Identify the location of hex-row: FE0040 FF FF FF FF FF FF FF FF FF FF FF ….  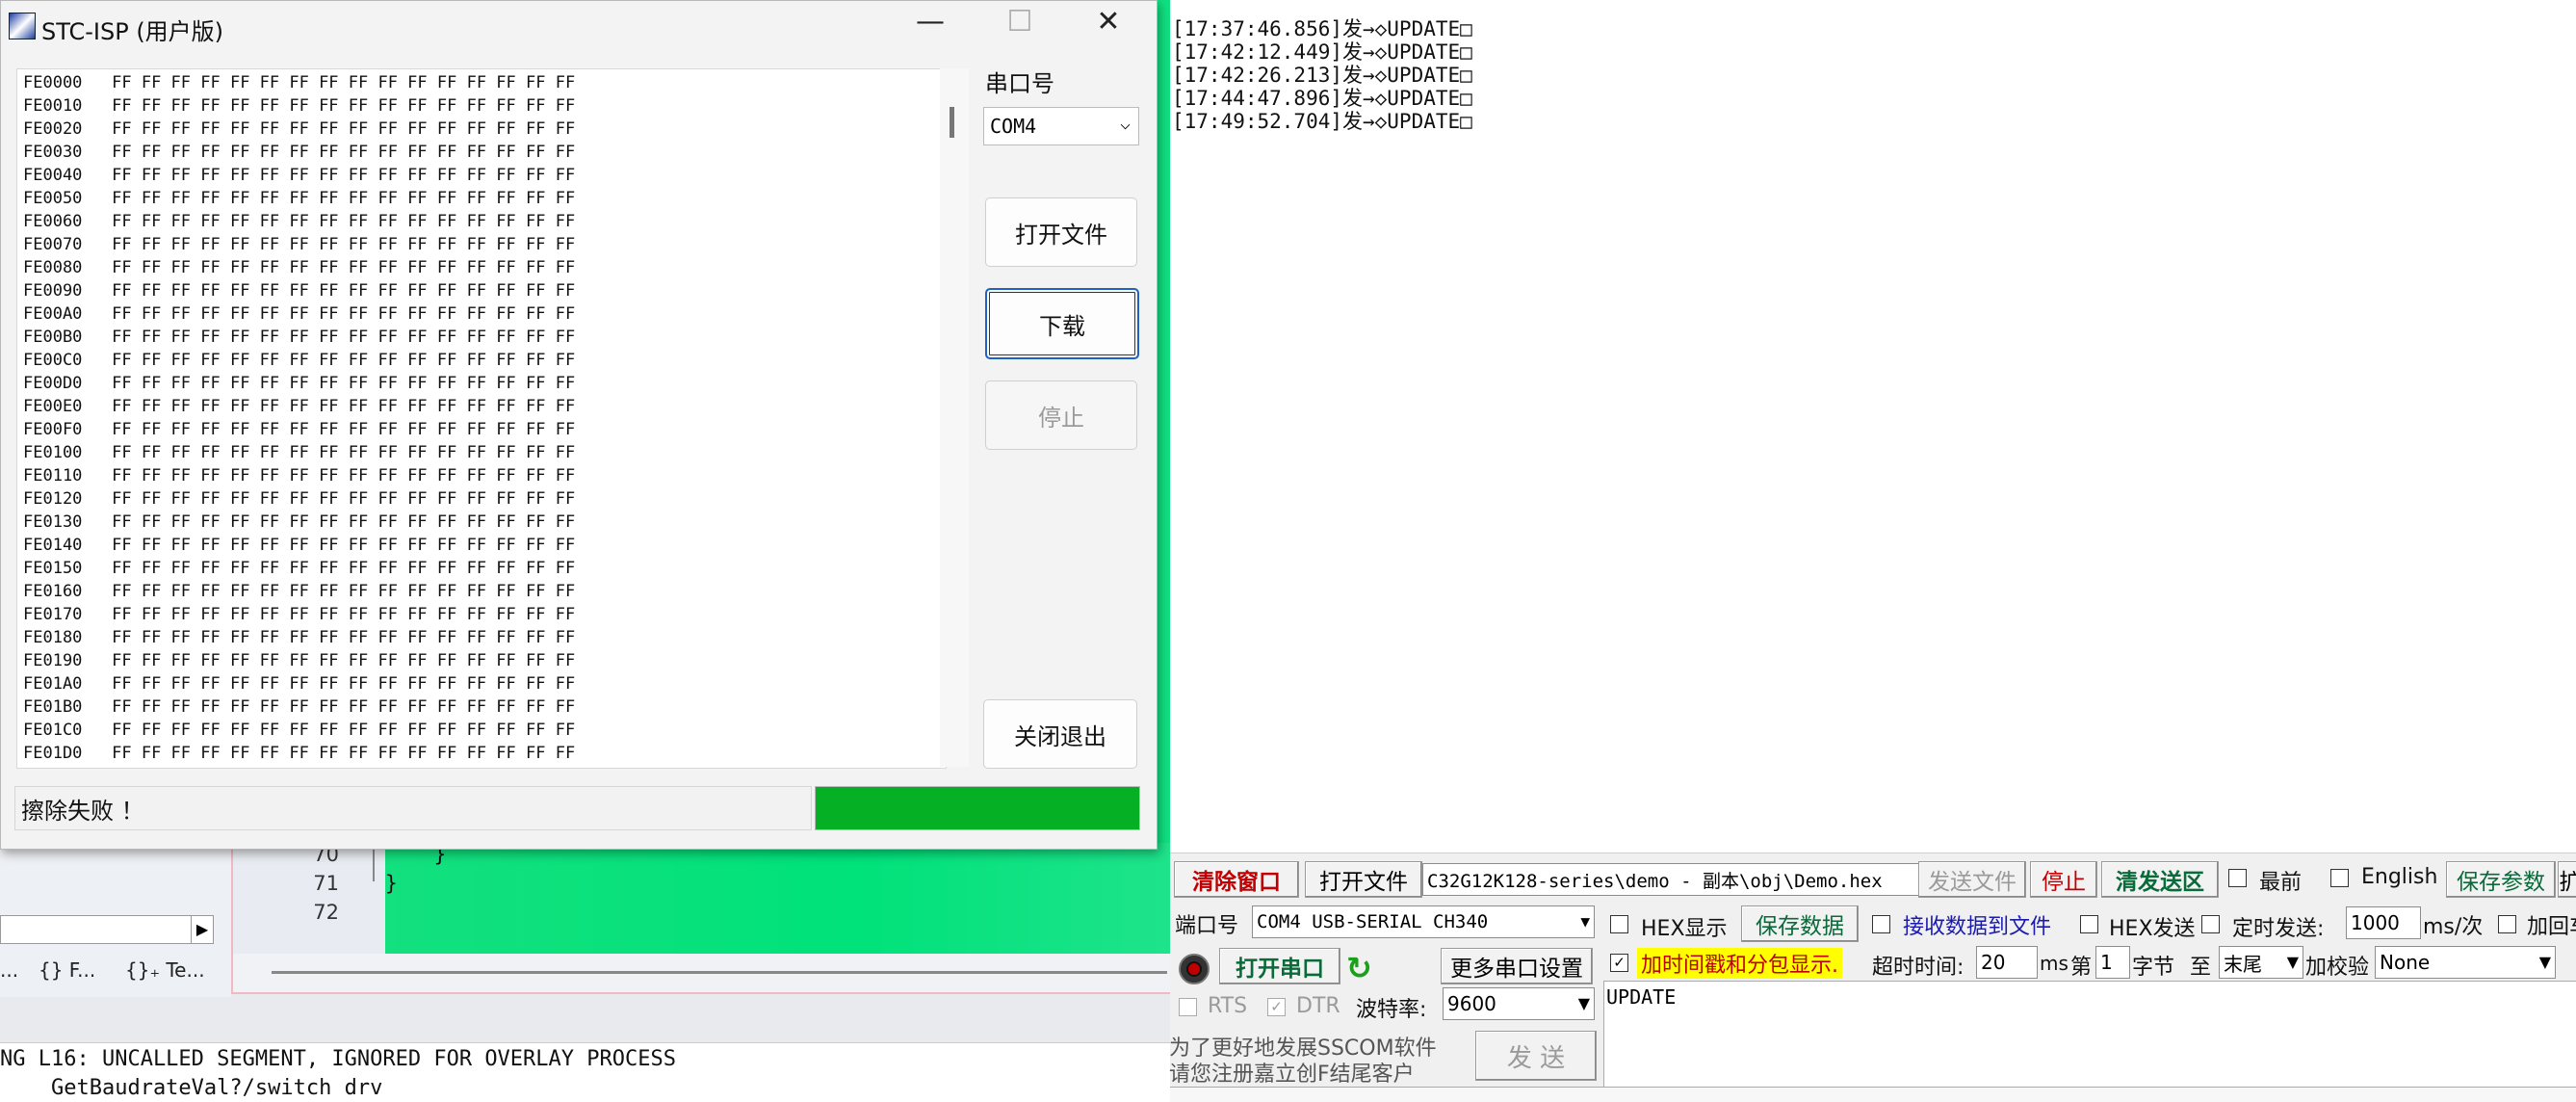
(299, 176).